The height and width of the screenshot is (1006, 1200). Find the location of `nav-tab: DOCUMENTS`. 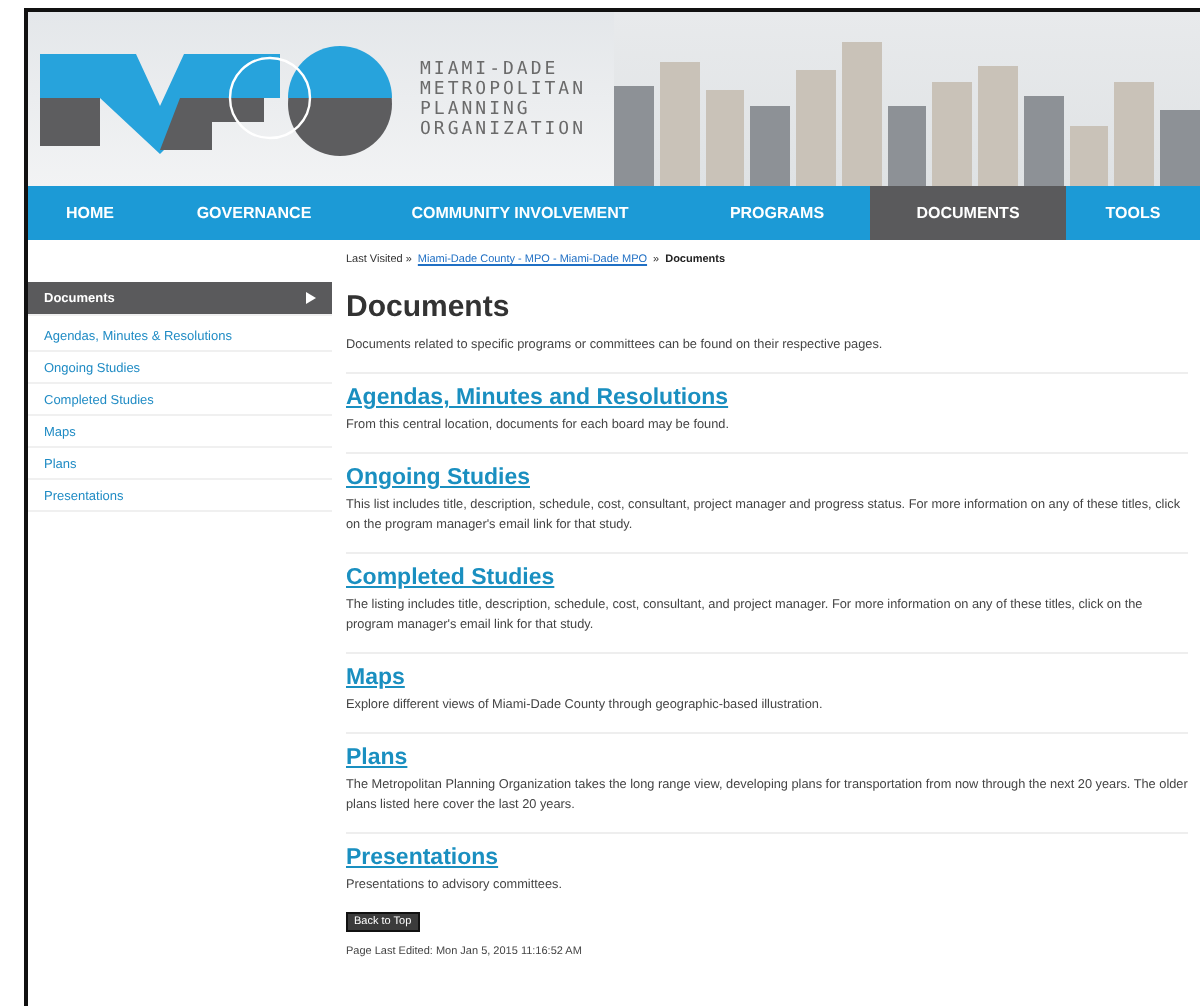

nav-tab: DOCUMENTS is located at coordinates (968, 213).